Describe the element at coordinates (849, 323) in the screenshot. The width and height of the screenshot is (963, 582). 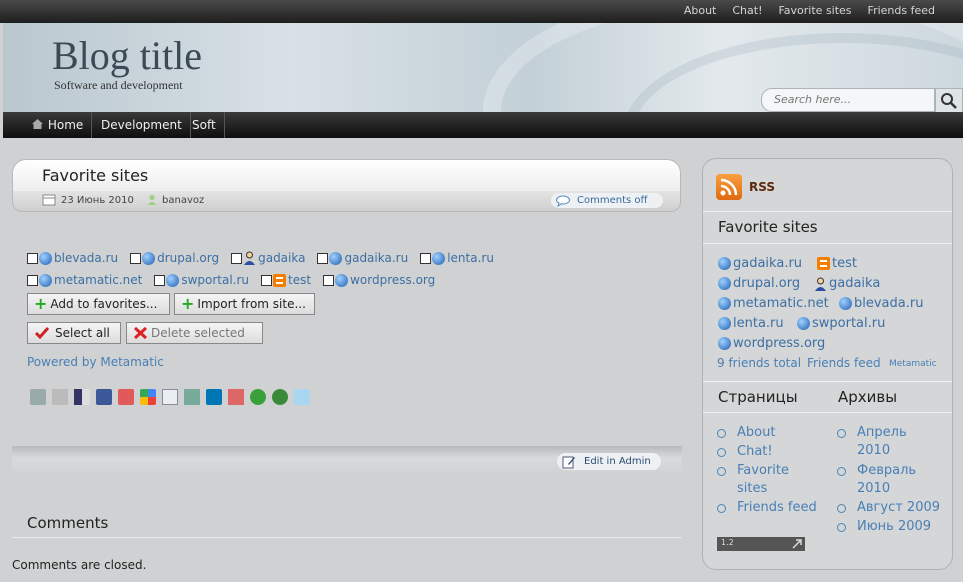
I see `sidebar-favorite-label: swportal.ru` at that location.